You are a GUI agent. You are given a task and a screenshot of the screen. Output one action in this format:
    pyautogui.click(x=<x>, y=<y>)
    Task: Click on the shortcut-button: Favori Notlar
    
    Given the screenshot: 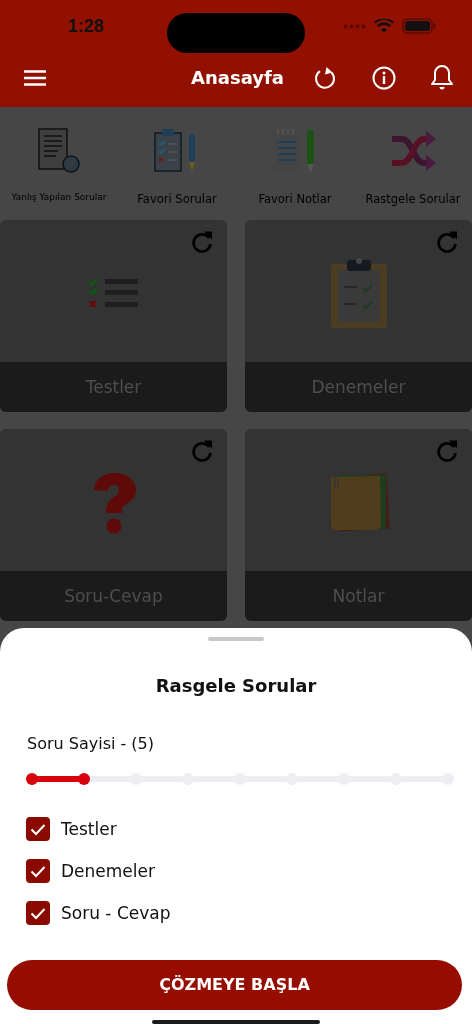 What is the action you would take?
    pyautogui.click(x=295, y=167)
    